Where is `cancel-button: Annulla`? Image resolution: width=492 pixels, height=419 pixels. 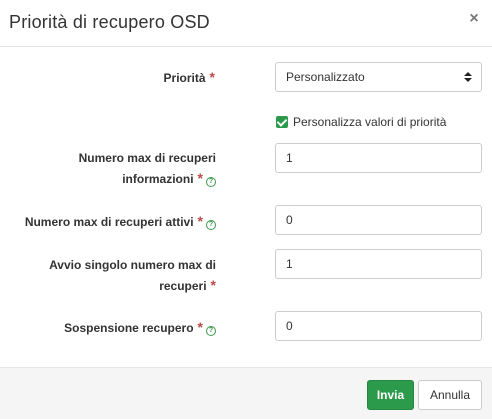 cancel-button: Annulla is located at coordinates (450, 395).